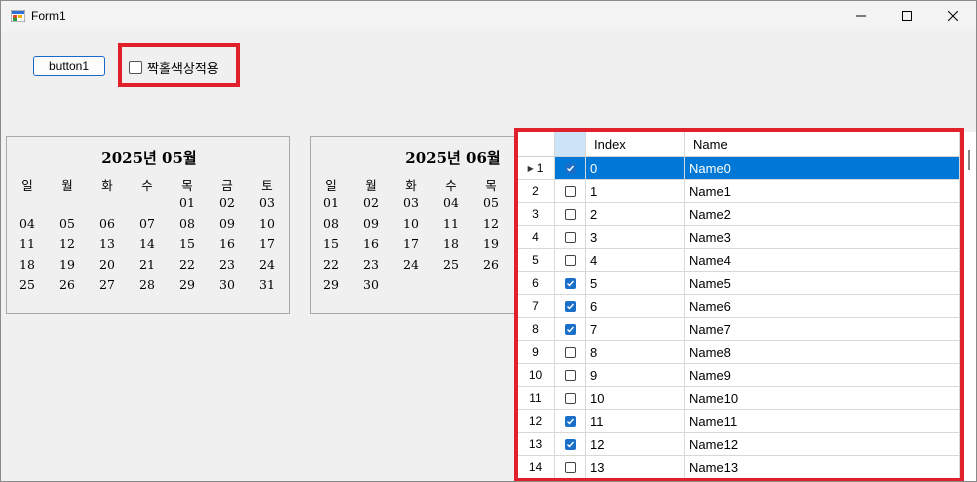 This screenshot has width=977, height=482. I want to click on calendar-title: 2025년 05월, so click(149, 158).